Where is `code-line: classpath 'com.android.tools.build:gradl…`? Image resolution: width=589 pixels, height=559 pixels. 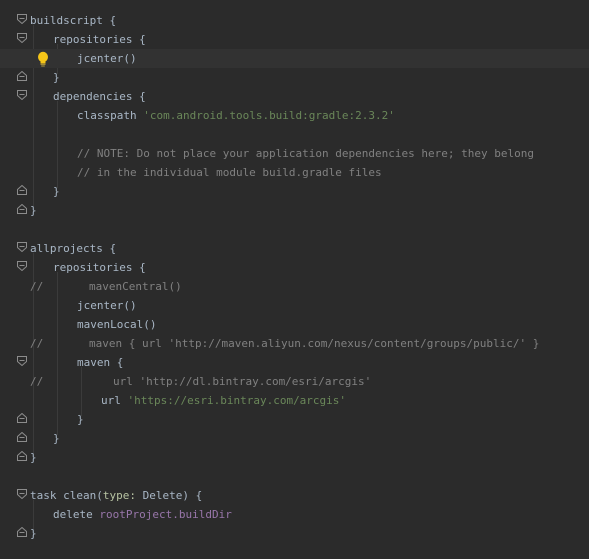
code-line: classpath 'com.android.tools.build:gradl… is located at coordinates (294, 115).